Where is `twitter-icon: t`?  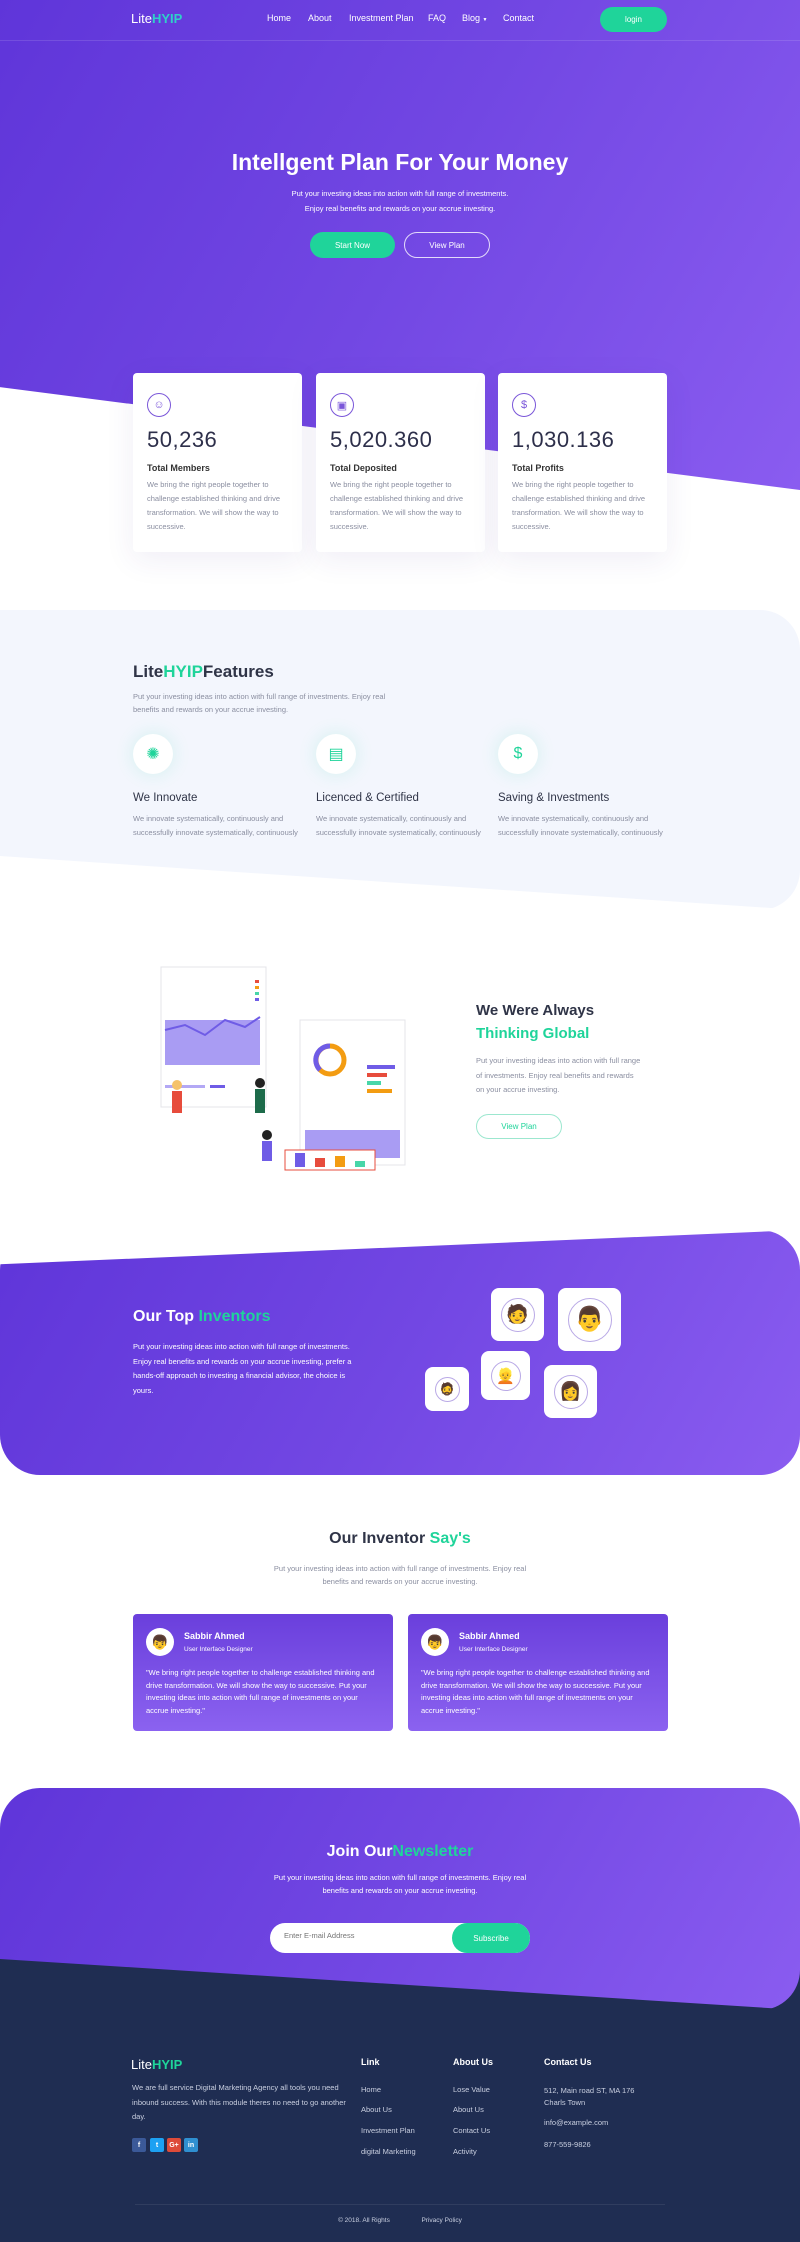 twitter-icon: t is located at coordinates (157, 2145).